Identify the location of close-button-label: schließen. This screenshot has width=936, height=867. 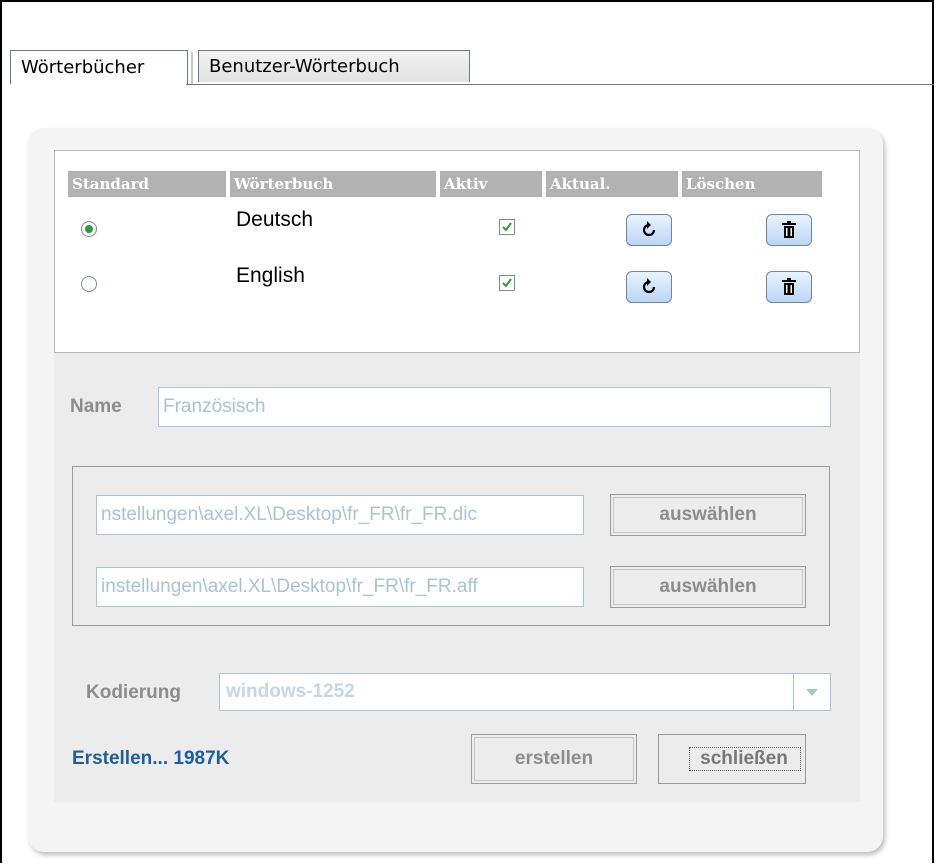
(744, 758).